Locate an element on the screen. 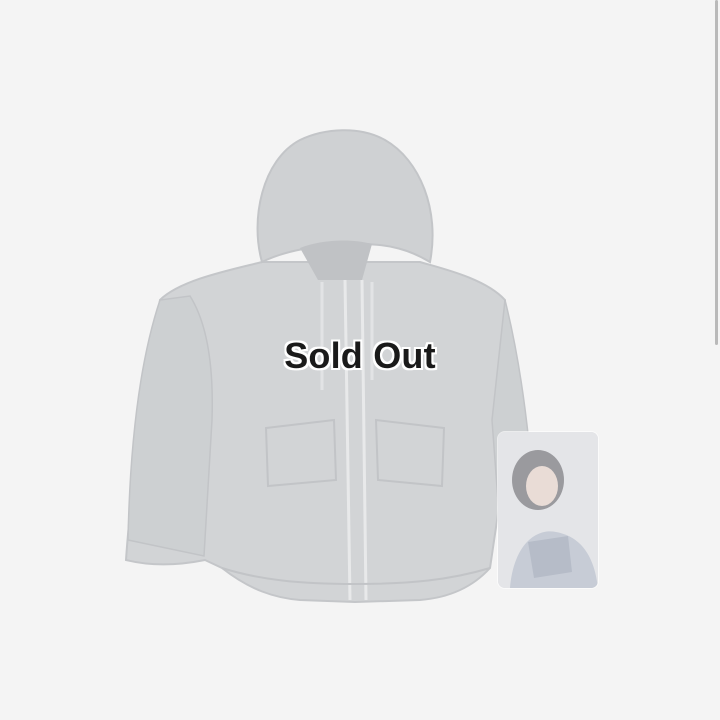 This screenshot has height=720, width=720. sold-out-label: Sold Out is located at coordinates (360, 355).